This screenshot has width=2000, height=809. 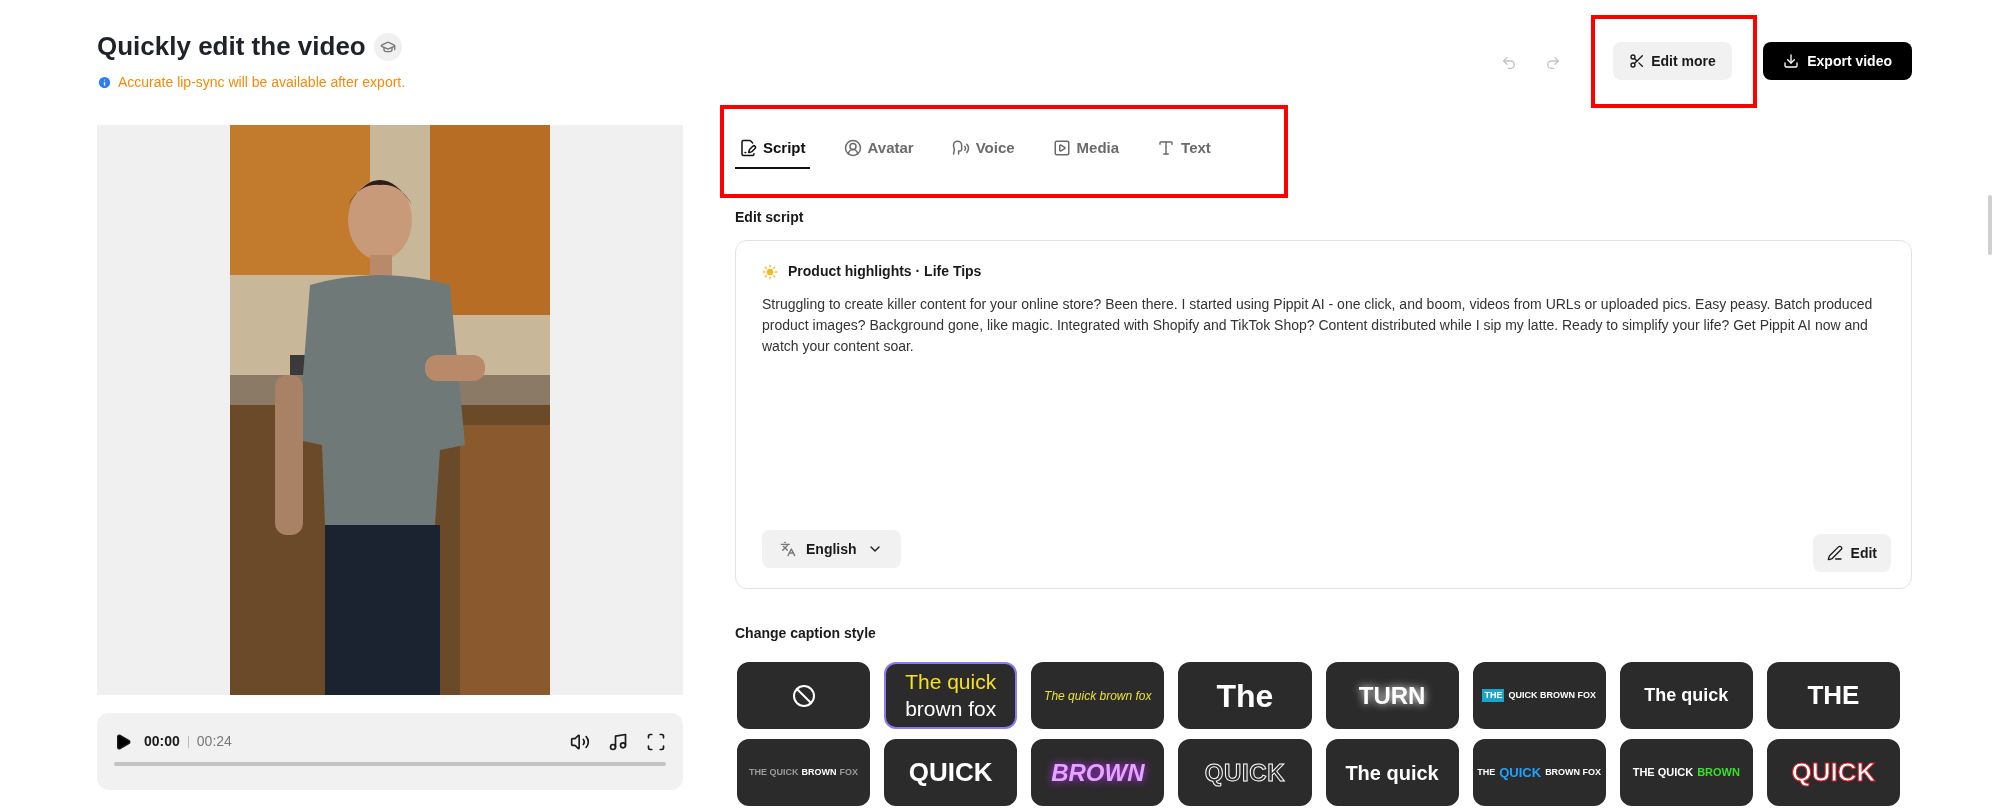 I want to click on caption-sample-text: BROWN FOX, so click(x=1573, y=772).